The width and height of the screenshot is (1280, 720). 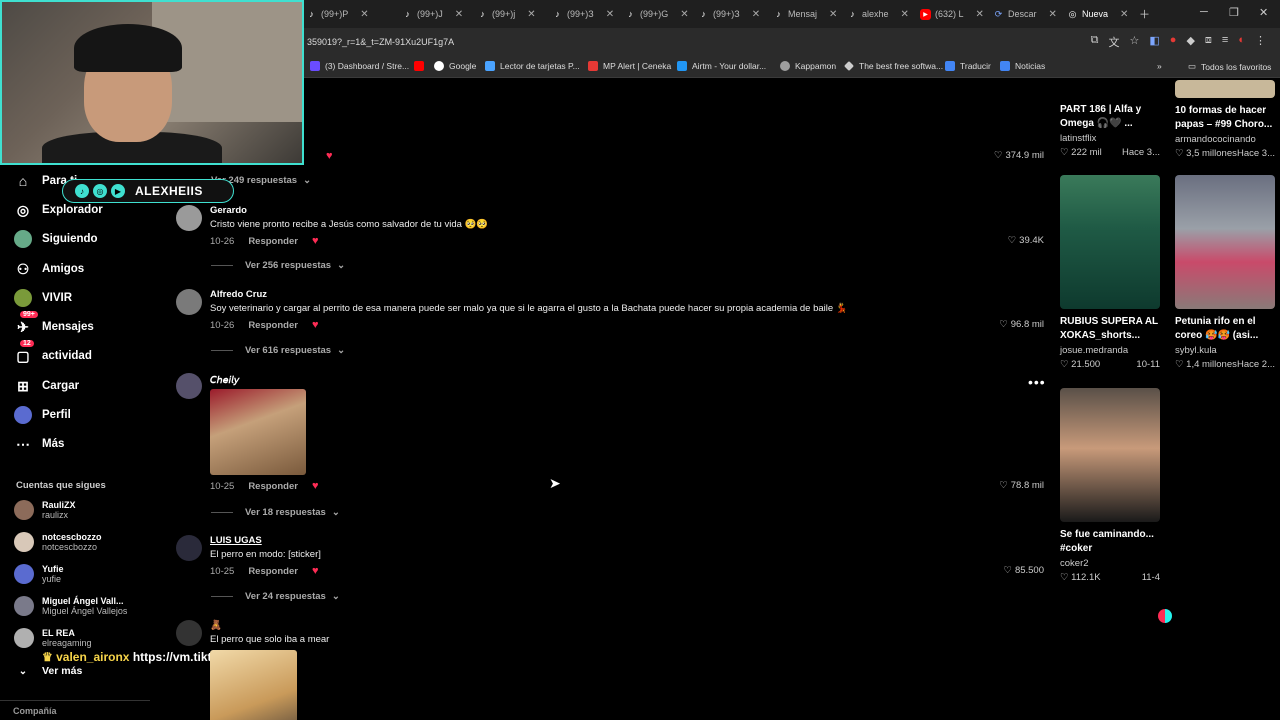 What do you see at coordinates (49, 269) in the screenshot?
I see `nav-amigos: ⚇ Amigos` at bounding box center [49, 269].